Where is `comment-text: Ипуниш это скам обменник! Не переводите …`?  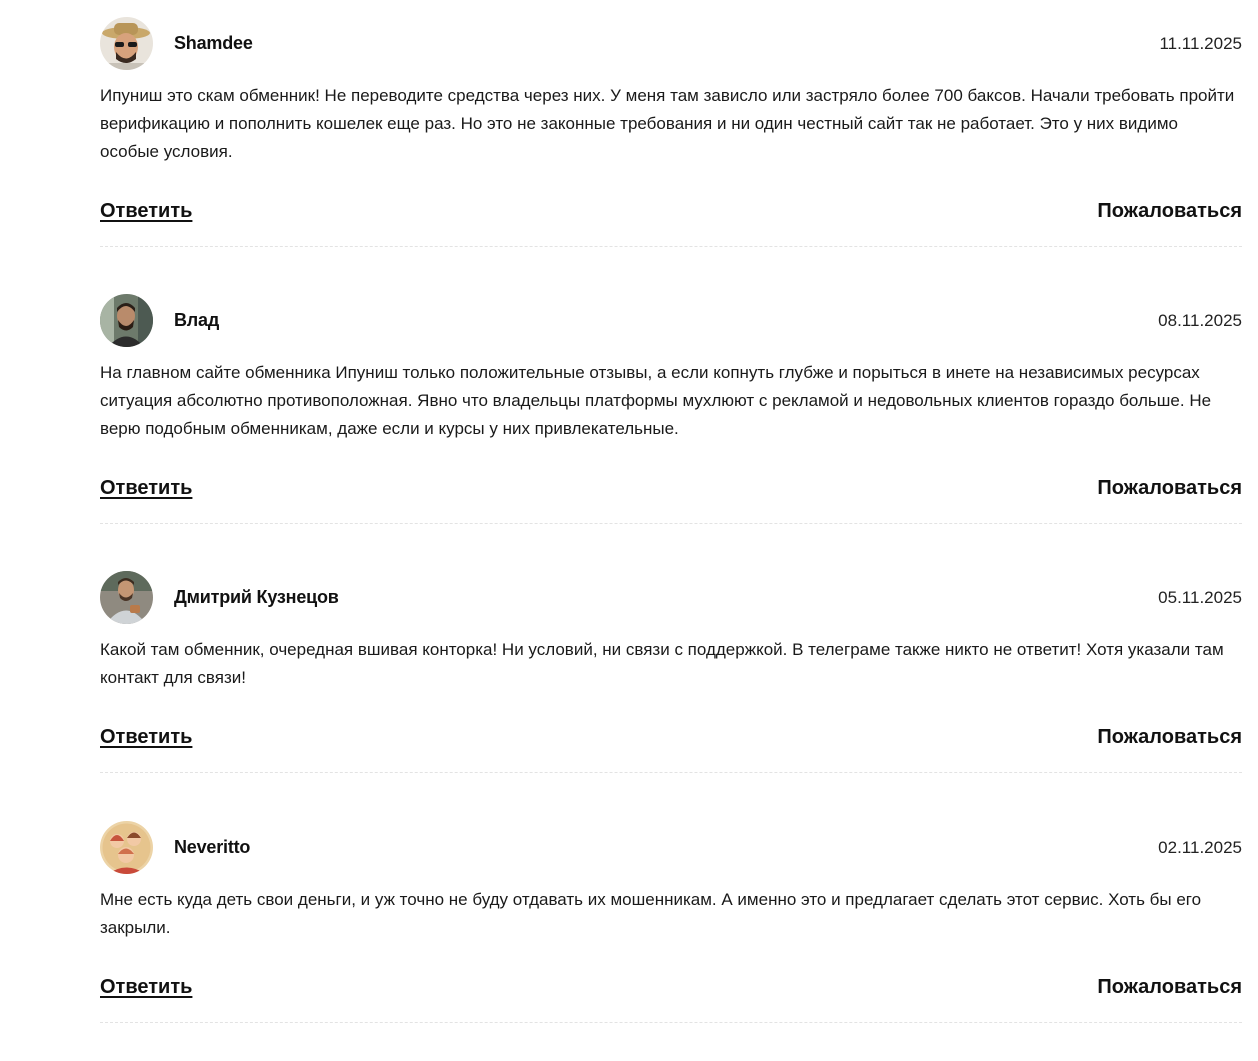 comment-text: Ипуниш это скам обменник! Не переводите … is located at coordinates (667, 123).